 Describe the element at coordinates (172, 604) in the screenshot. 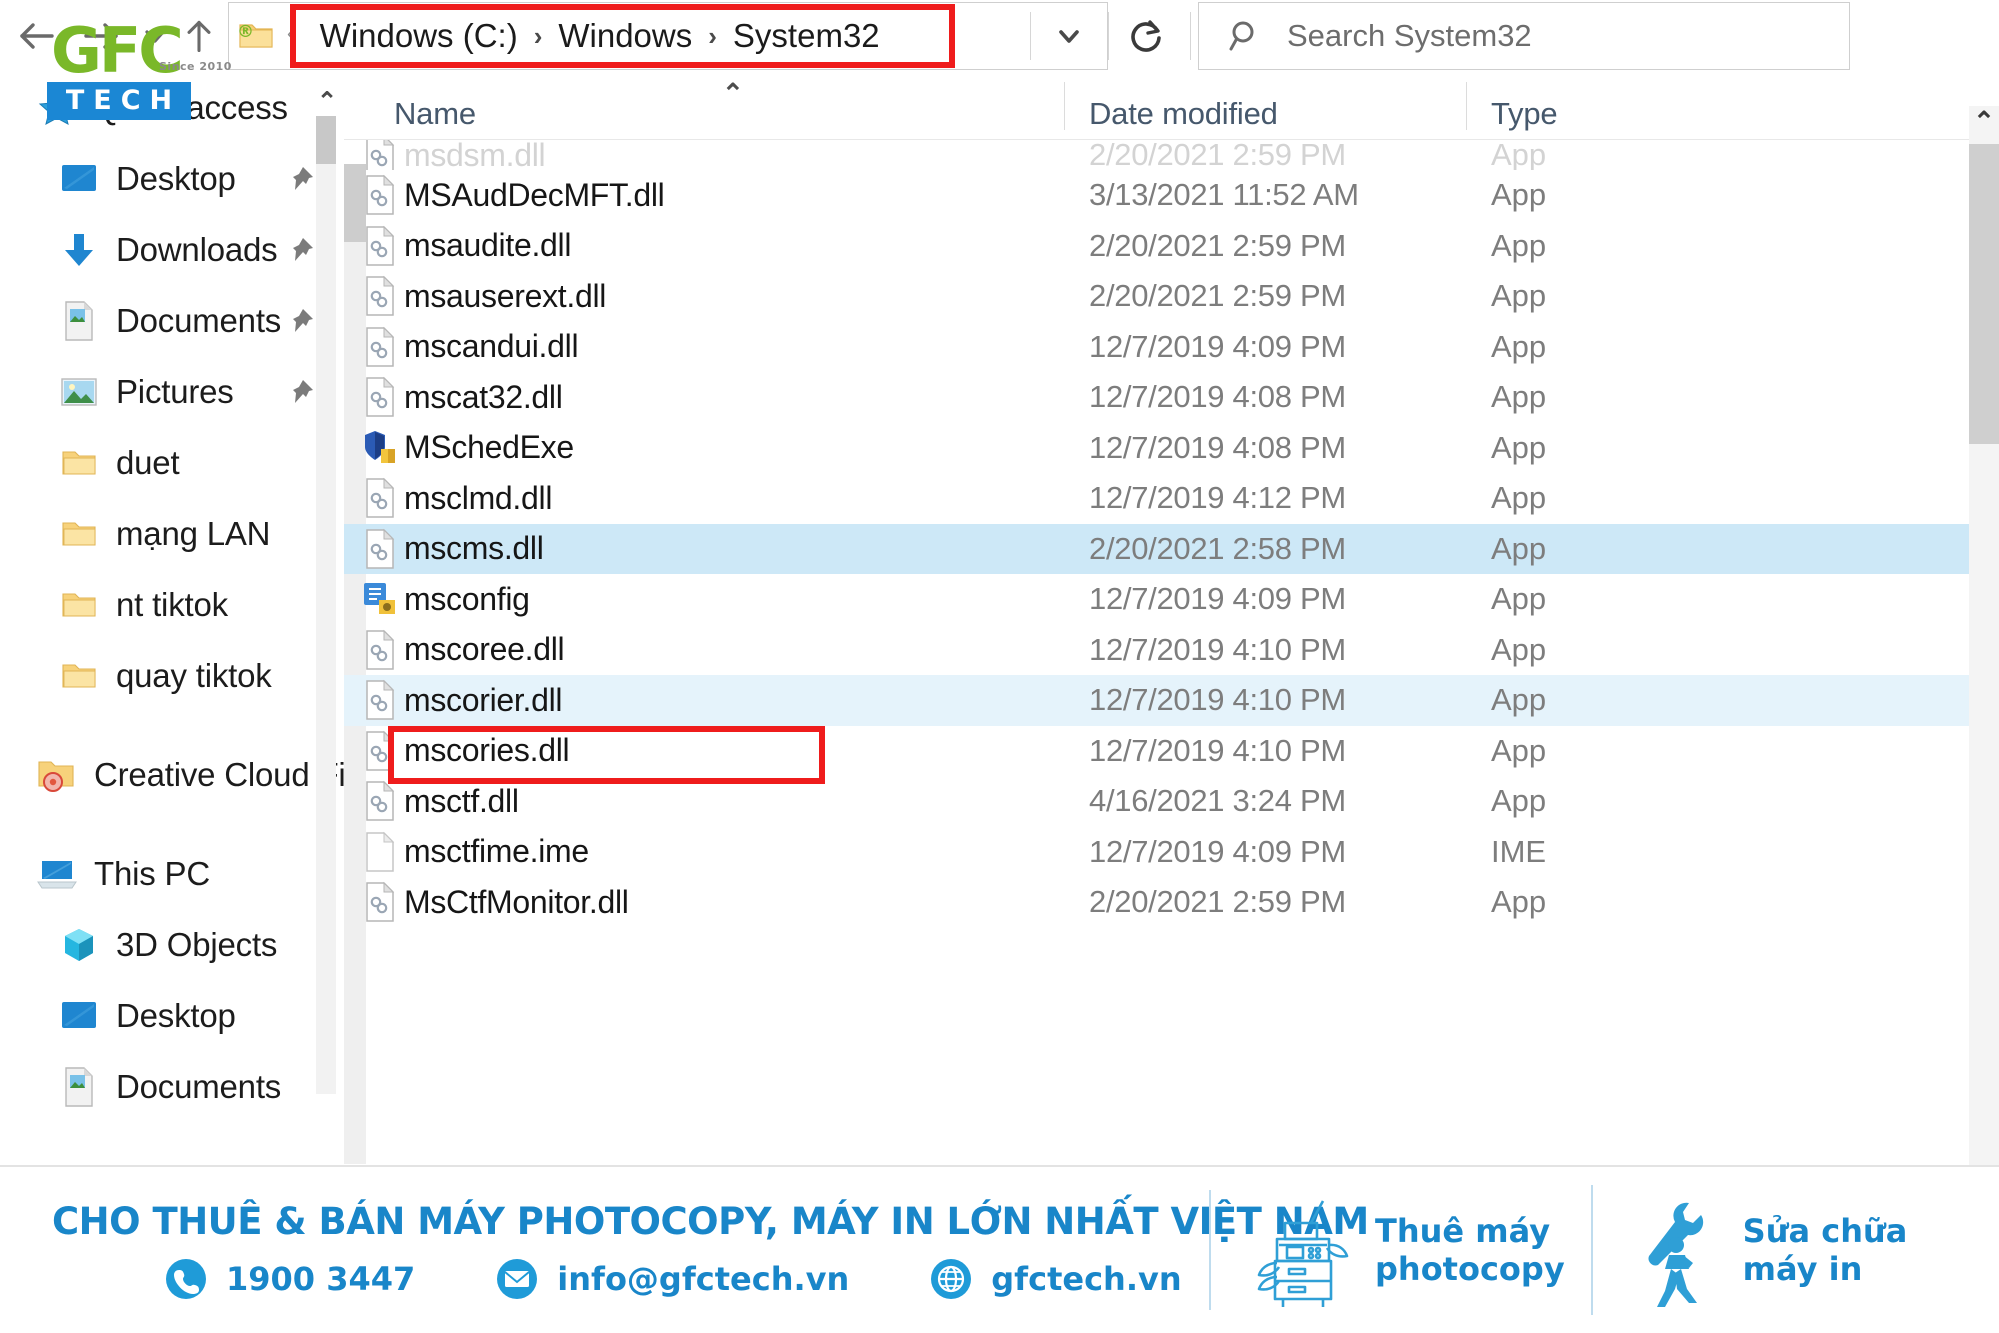

I see `sidebar-item-label: nt tiktok` at that location.